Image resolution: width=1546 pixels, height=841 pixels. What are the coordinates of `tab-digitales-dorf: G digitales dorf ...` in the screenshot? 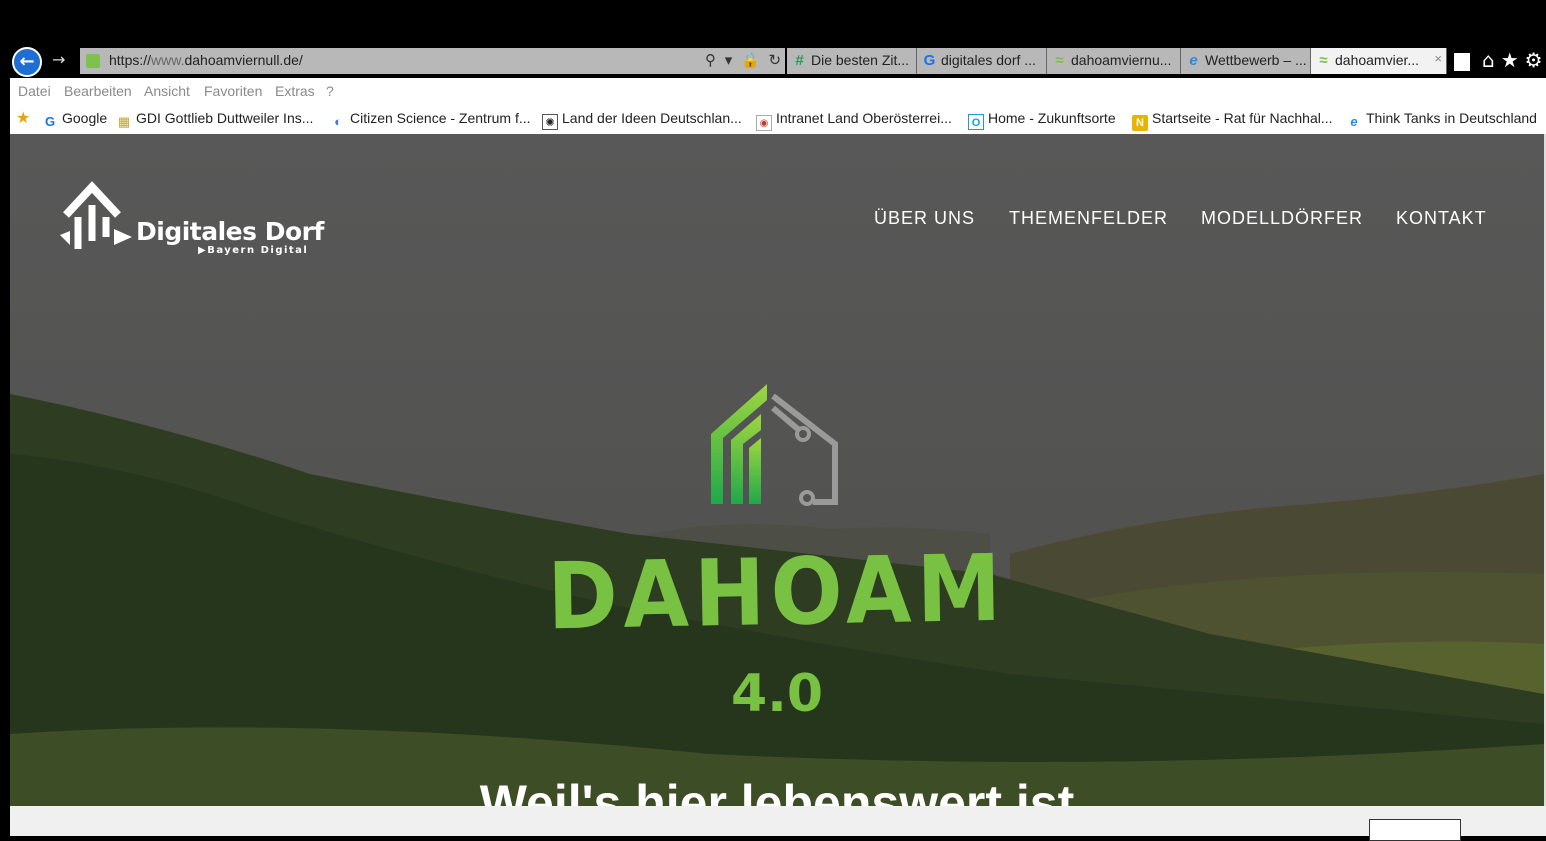 It's located at (982, 61).